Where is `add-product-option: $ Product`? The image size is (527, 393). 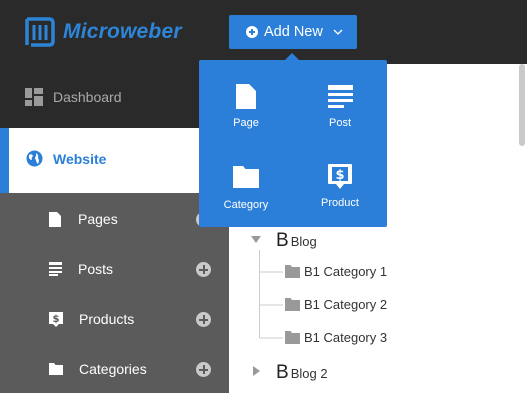 add-product-option: $ Product is located at coordinates (340, 186).